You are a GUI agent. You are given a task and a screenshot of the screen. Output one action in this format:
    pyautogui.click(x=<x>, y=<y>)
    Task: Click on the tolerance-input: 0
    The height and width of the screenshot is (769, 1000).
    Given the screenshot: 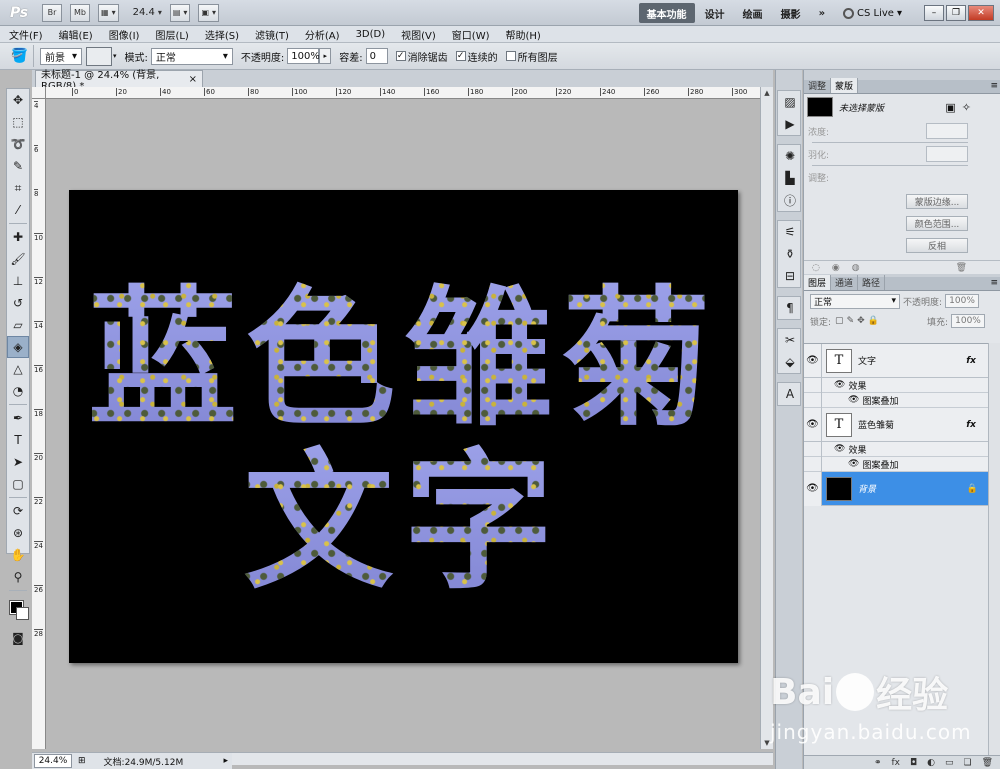 What is the action you would take?
    pyautogui.click(x=376, y=56)
    